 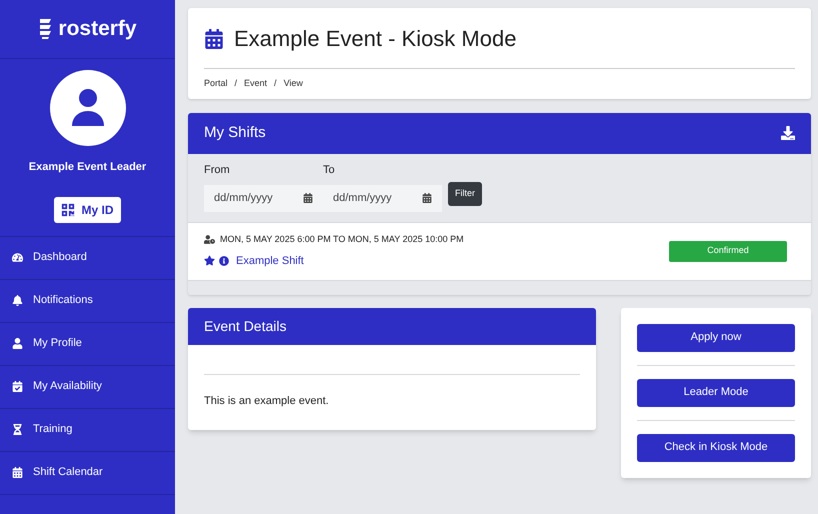 What do you see at coordinates (342, 239) in the screenshot?
I see `shift-time: MON, 5 MAY 2025 6:00 PM TO MON, 5 MAY 2025 10:00 PM` at bounding box center [342, 239].